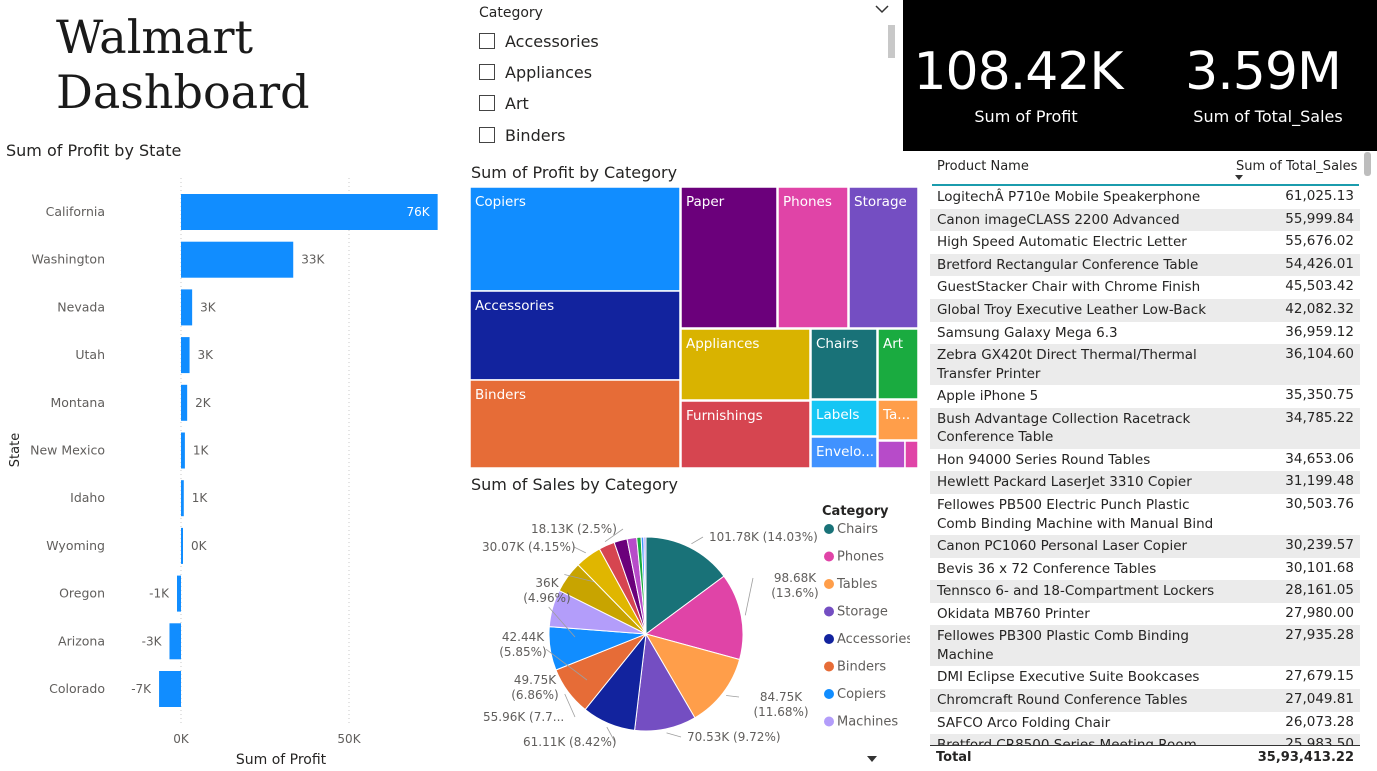  Describe the element at coordinates (1319, 567) in the screenshot. I see `sales-value-cell: 30,101.68` at that location.